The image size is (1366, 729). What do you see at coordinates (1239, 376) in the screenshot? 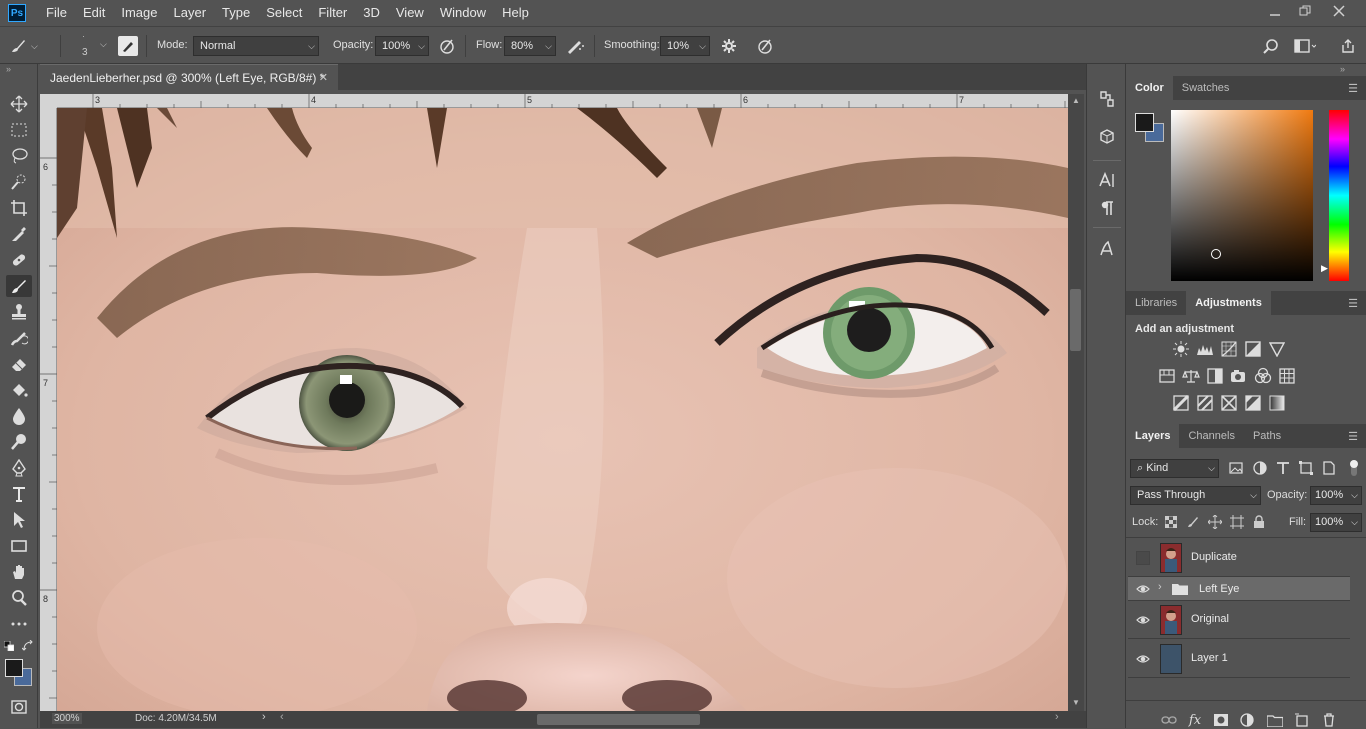
I see `photo-filter-icon` at bounding box center [1239, 376].